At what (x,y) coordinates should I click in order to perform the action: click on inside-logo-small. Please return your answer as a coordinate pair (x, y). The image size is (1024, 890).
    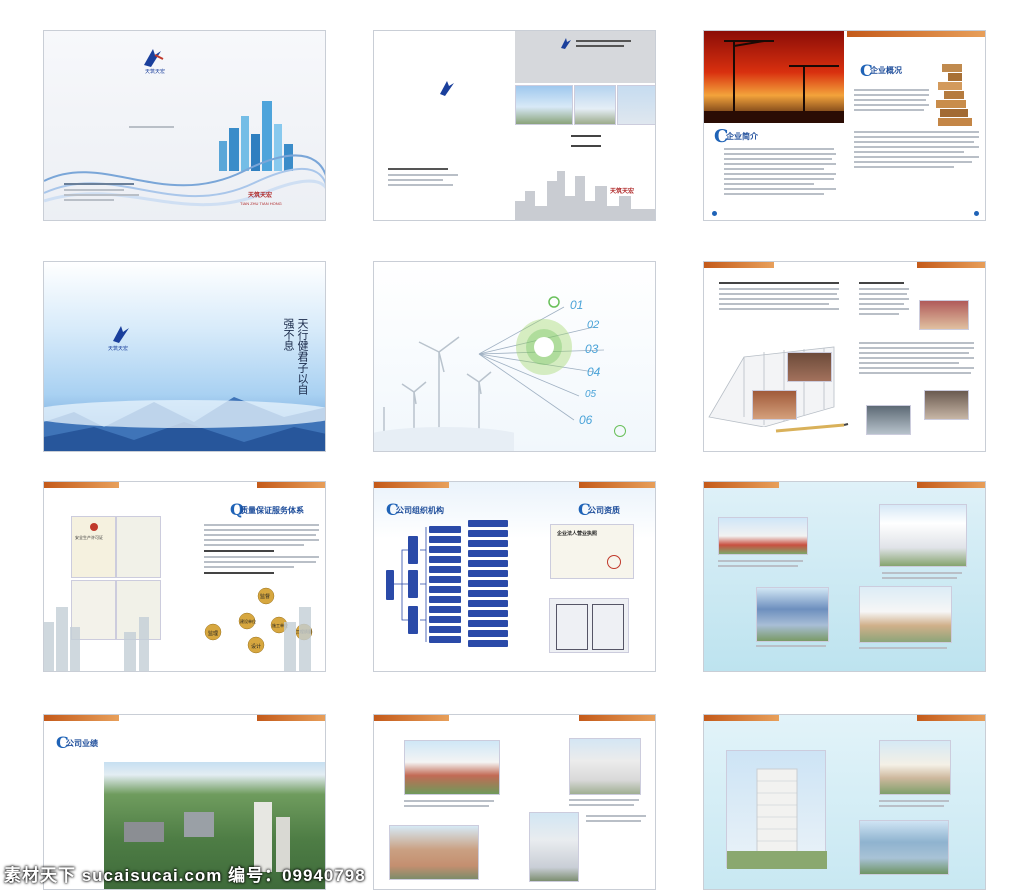
    Looking at the image, I should click on (566, 43).